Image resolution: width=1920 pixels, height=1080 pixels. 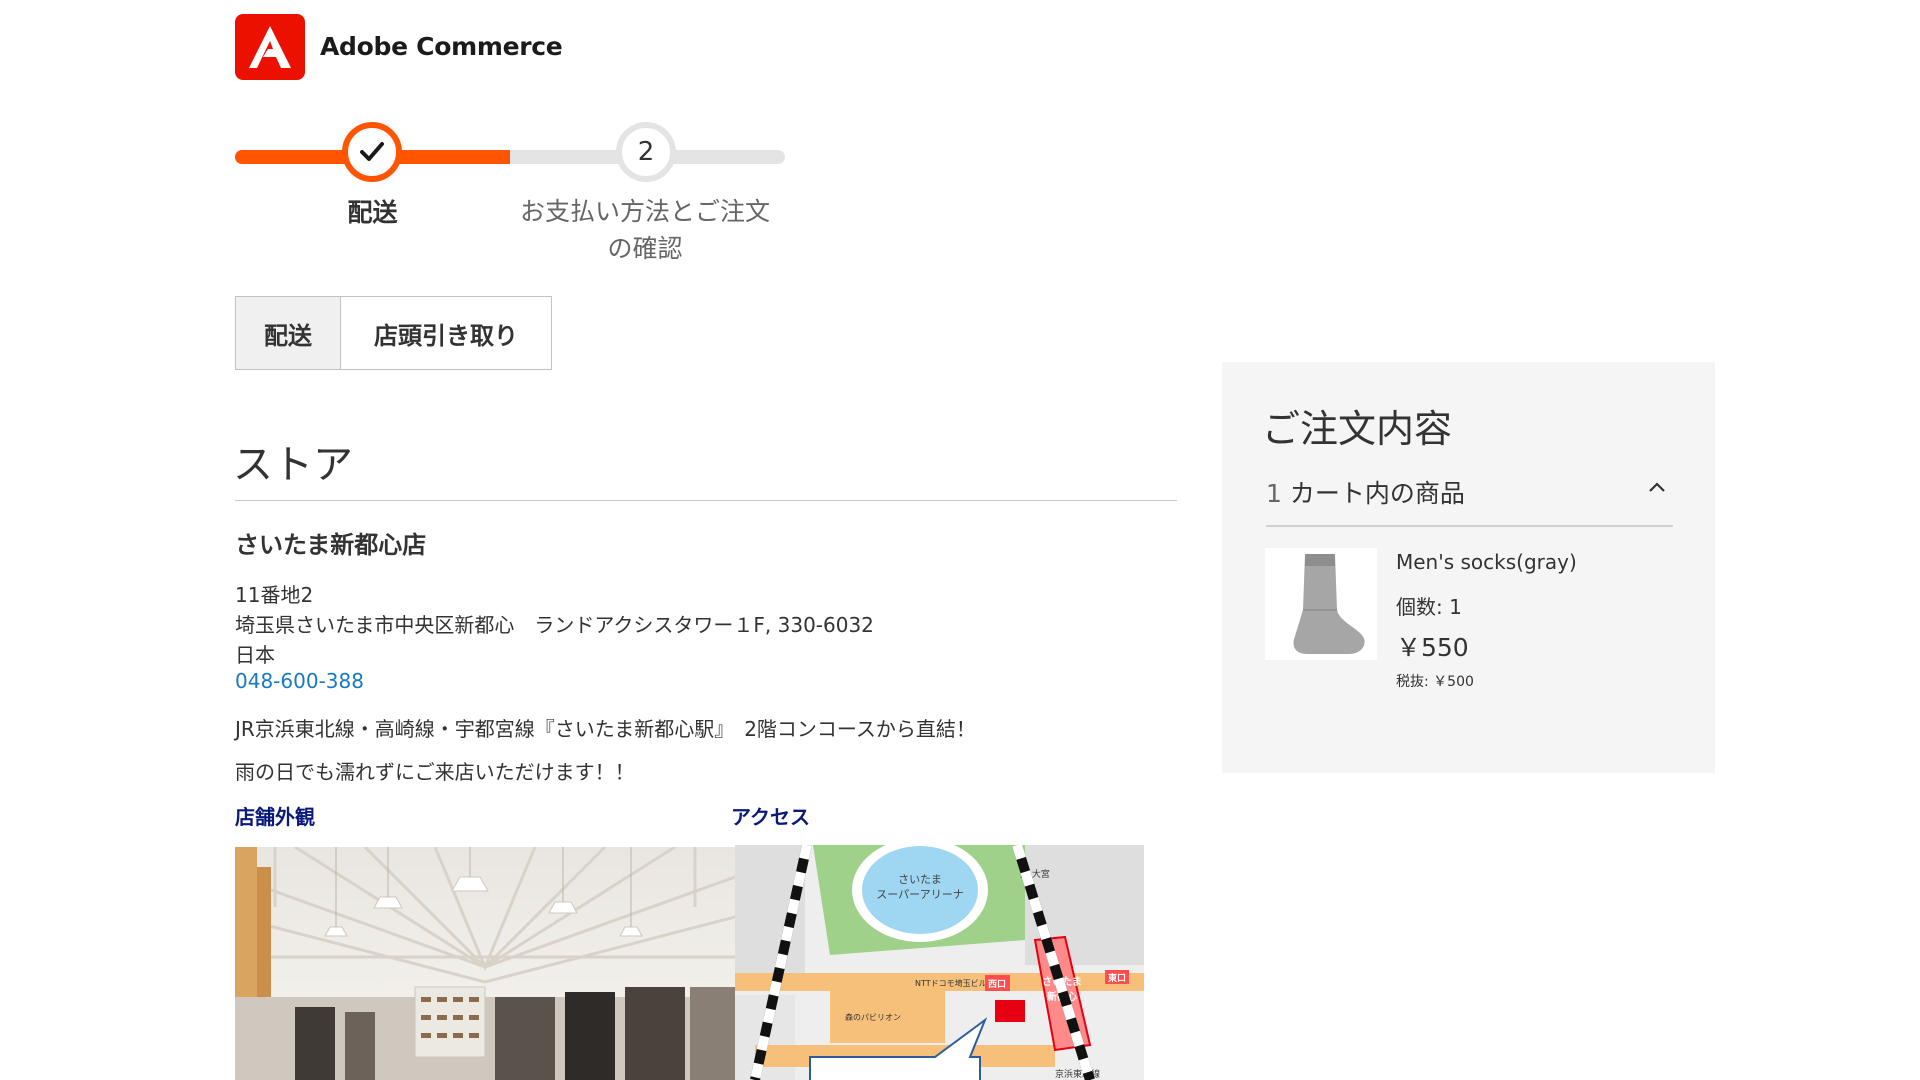 I want to click on map-label-west-exit: 西口, so click(x=997, y=984).